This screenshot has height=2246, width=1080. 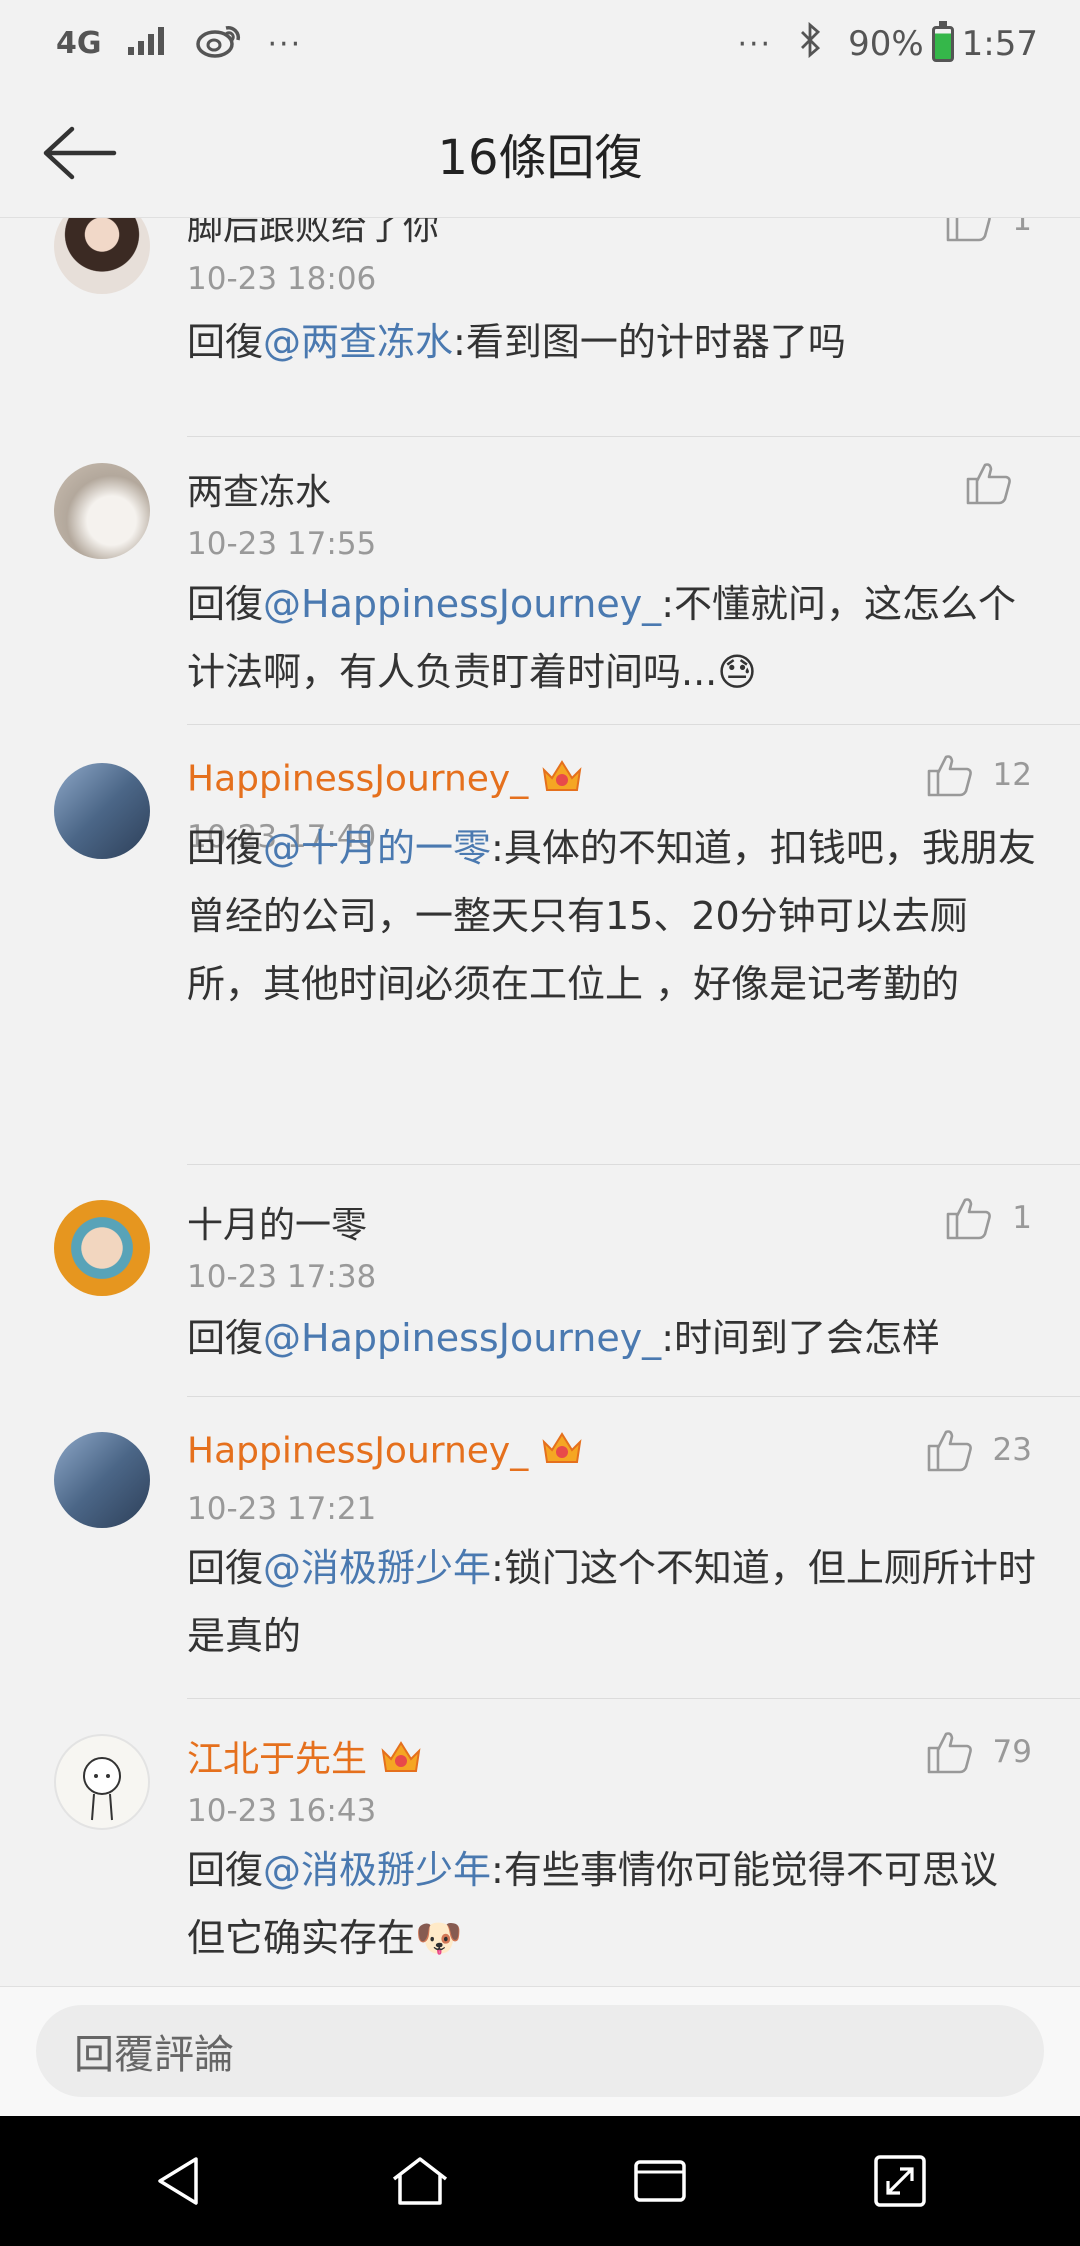 I want to click on commenter-name: 脚后跟败给了你, so click(x=313, y=234).